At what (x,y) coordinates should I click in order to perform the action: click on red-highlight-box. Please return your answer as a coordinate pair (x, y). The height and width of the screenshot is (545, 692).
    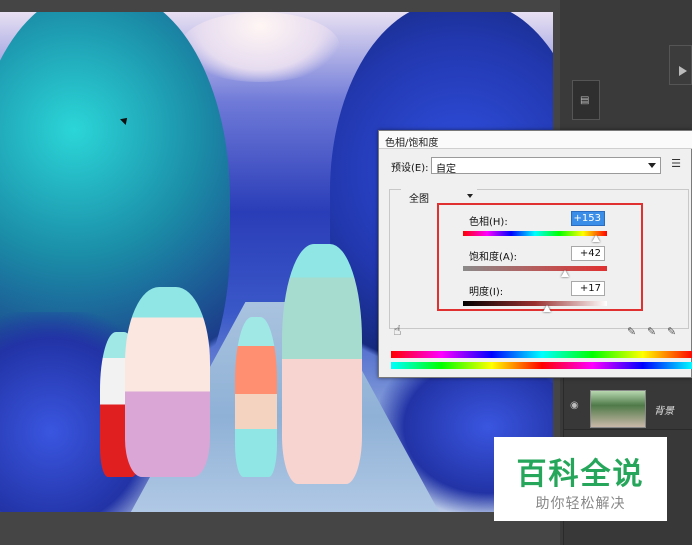
    Looking at the image, I should click on (540, 257).